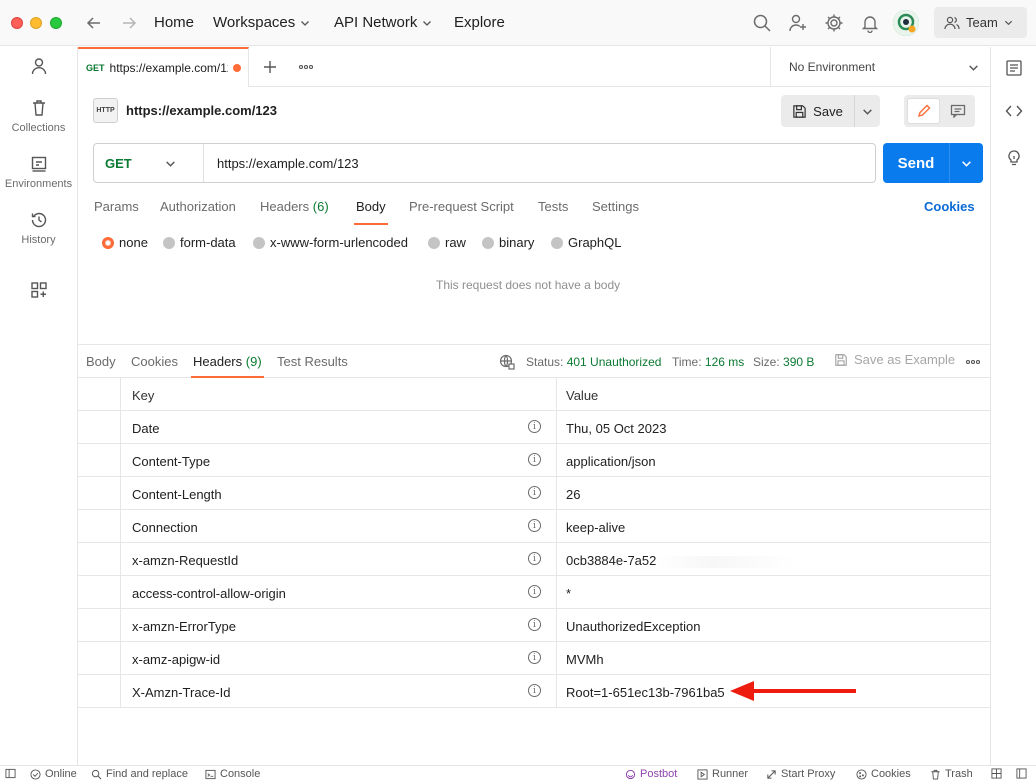 The image size is (1036, 784). I want to click on response-tab-test-results: Test Results, so click(312, 361).